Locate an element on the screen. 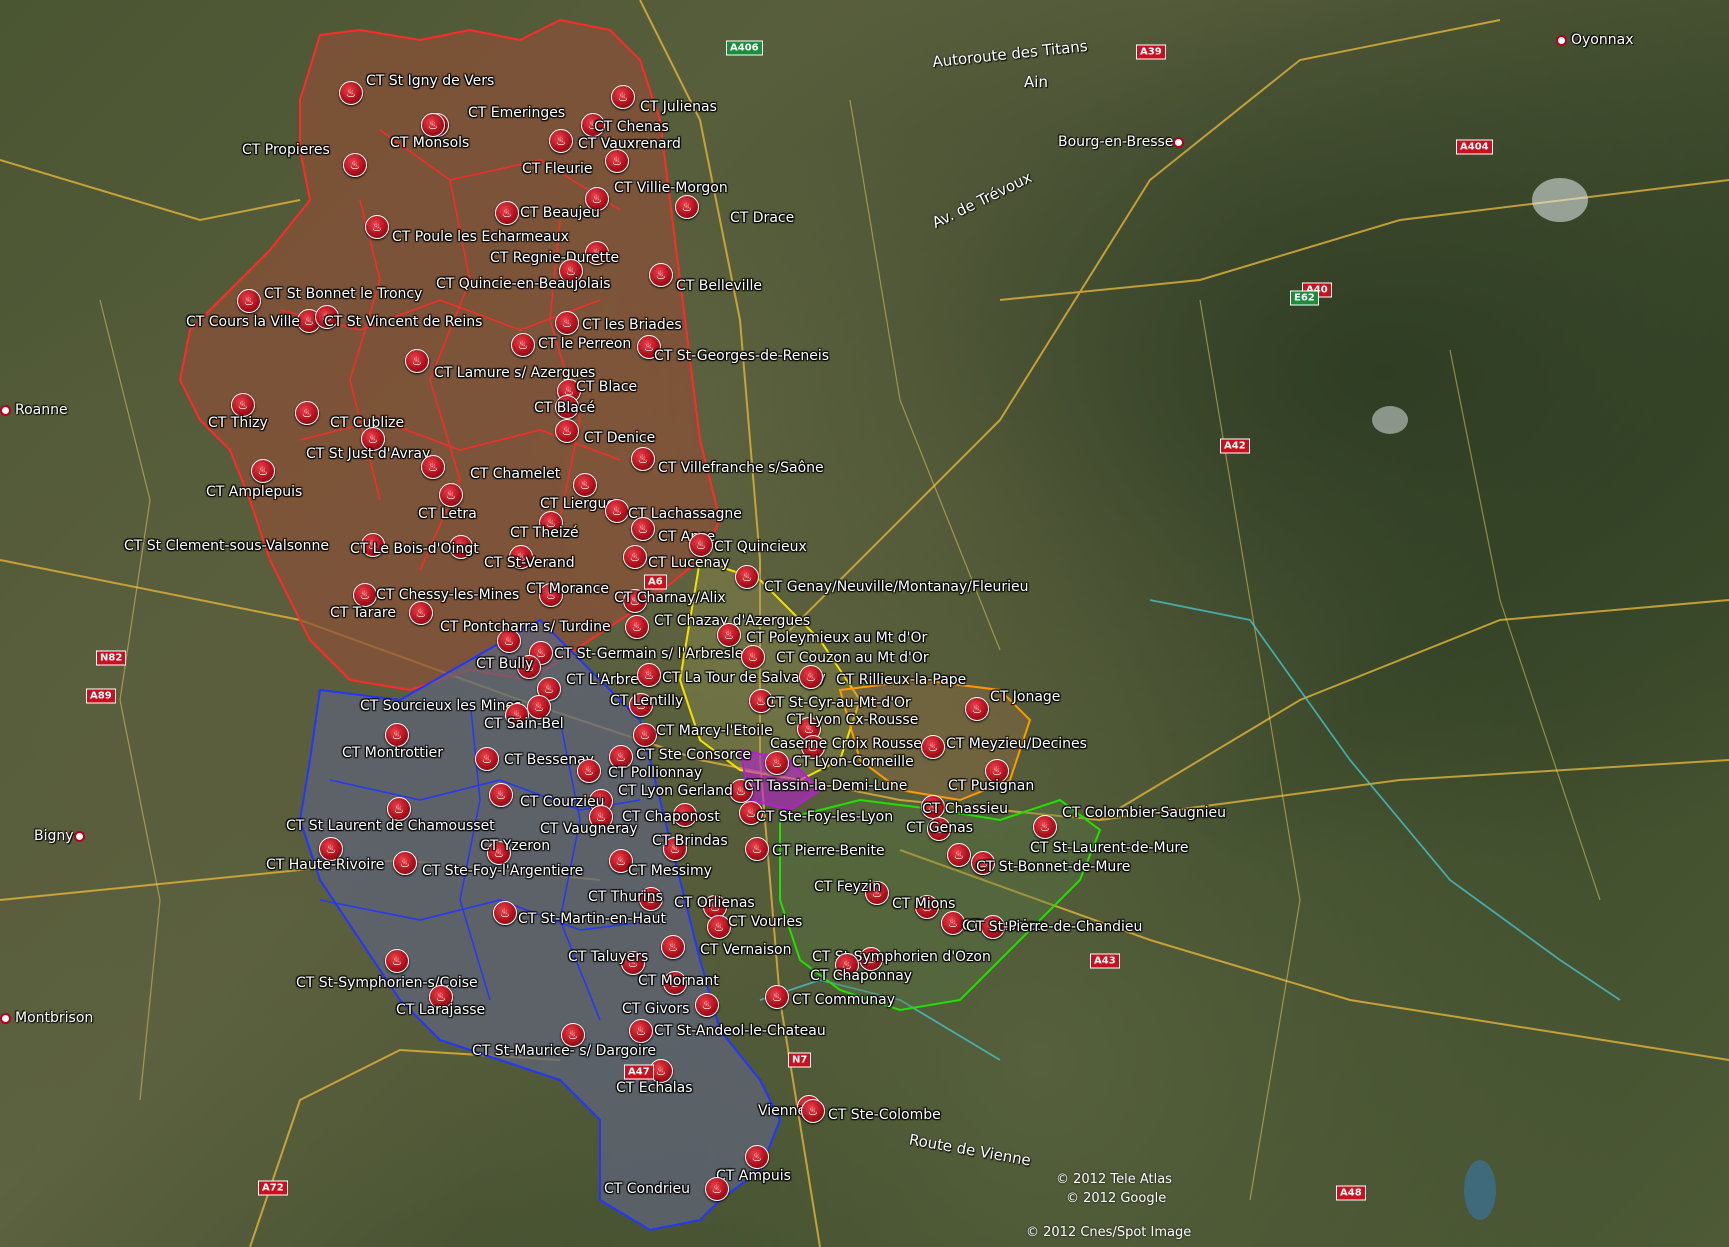  station-label: CT St Vincent de Reins is located at coordinates (403, 322).